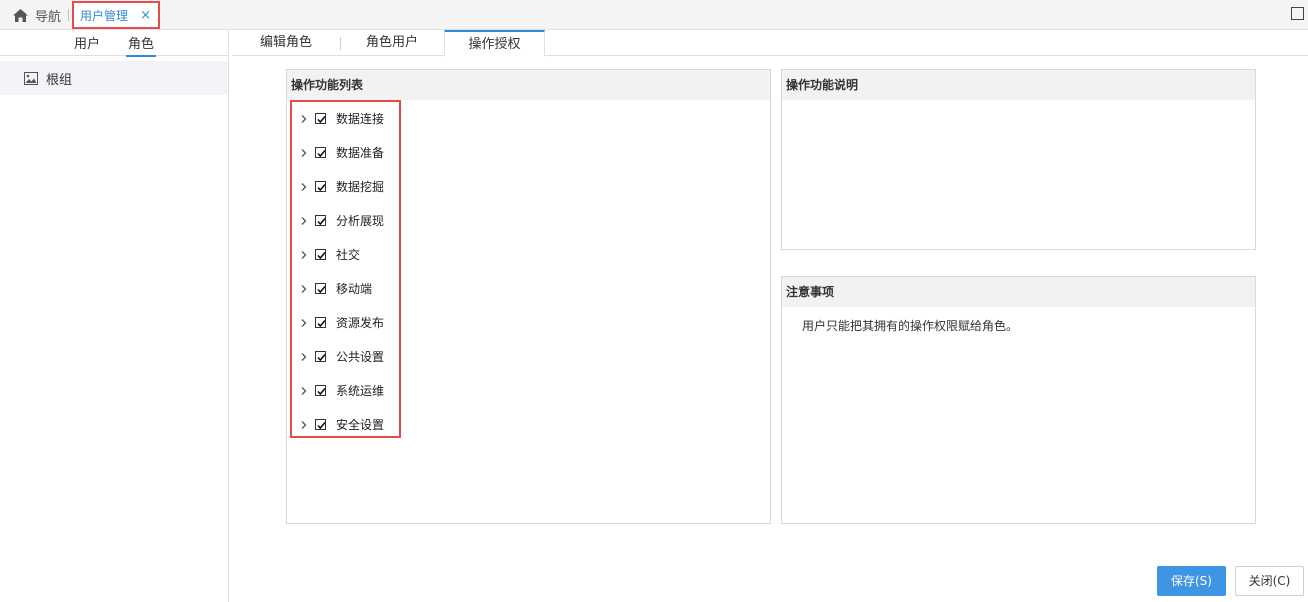  Describe the element at coordinates (330, 254) in the screenshot. I see `function-item-social: 社交` at that location.